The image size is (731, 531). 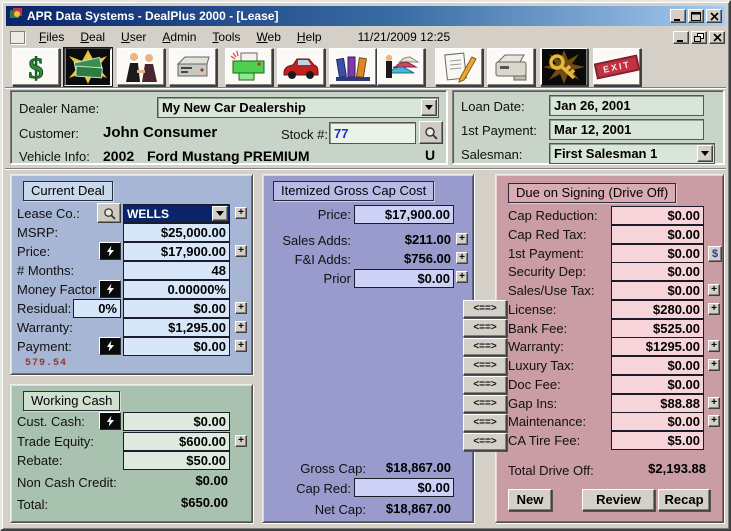 I want to click on cap-red-field: $0.00, so click(x=404, y=487).